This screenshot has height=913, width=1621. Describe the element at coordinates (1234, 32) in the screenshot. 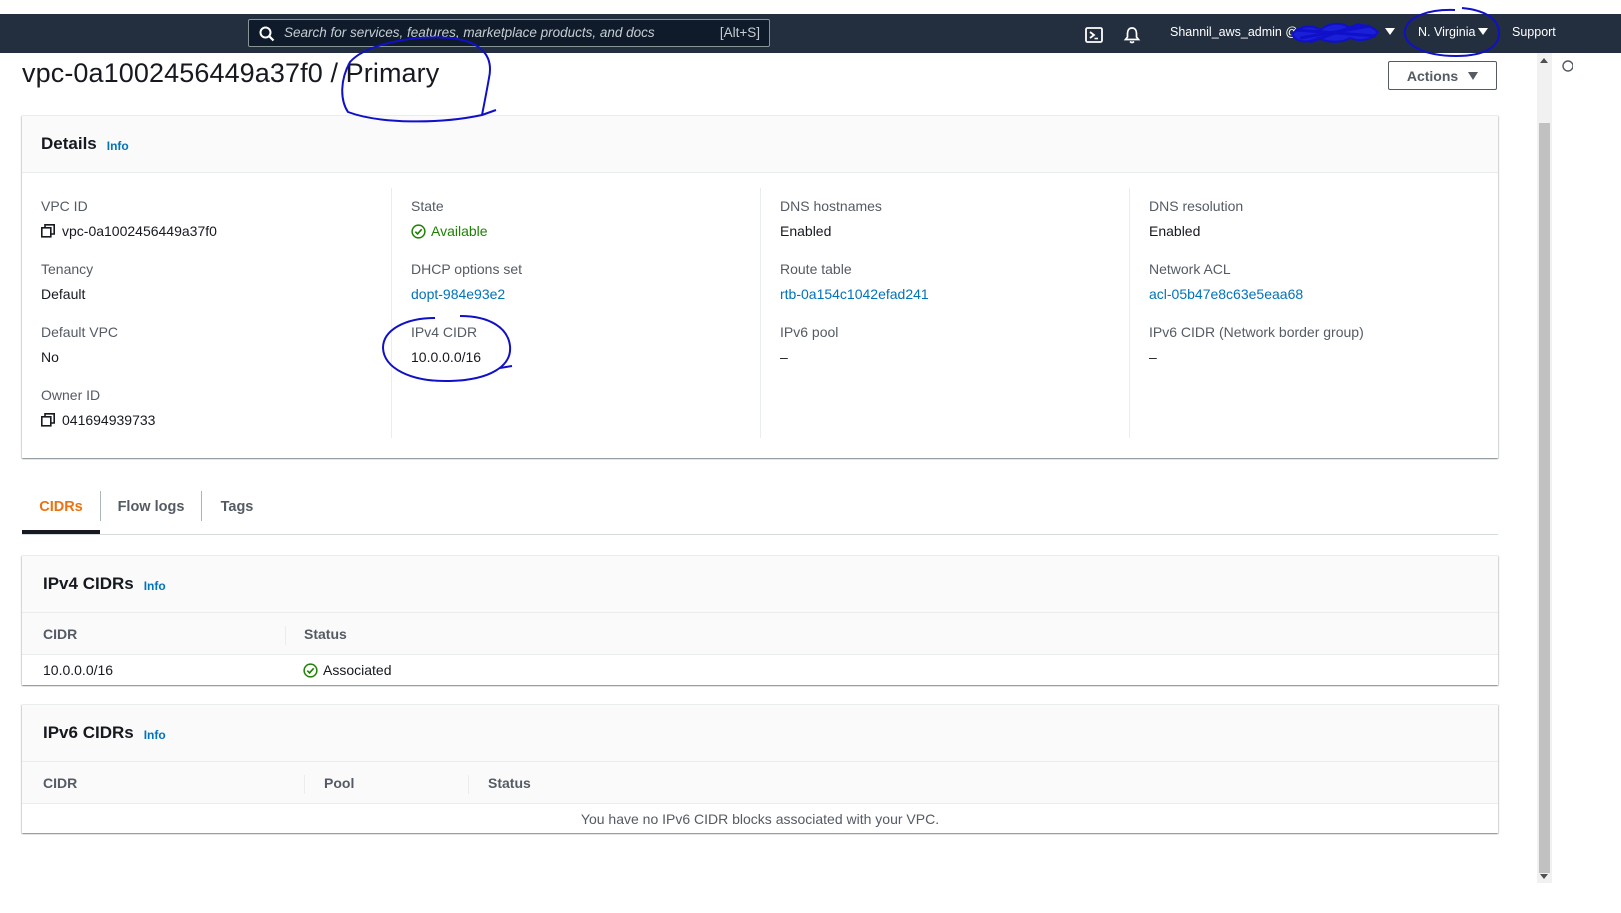

I see `account-menu-label: Shannil_aws_admin @` at that location.